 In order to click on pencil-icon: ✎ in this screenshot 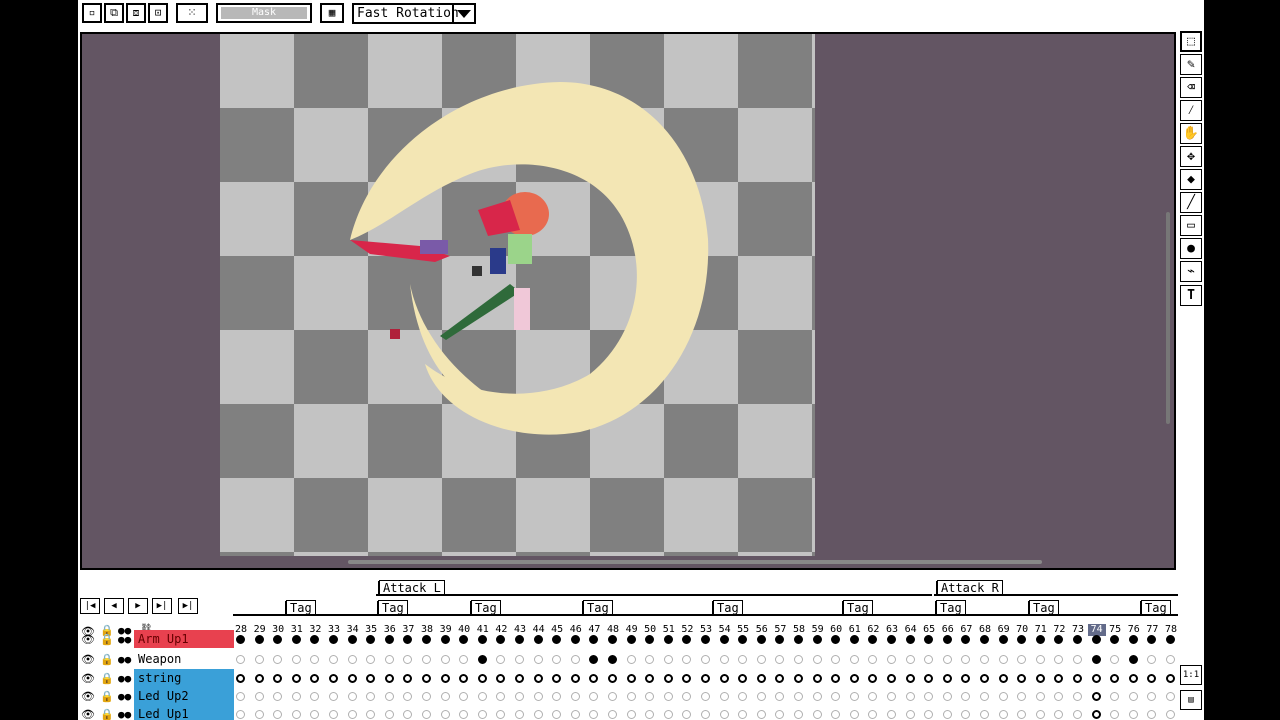, I will do `click(1191, 64)`.